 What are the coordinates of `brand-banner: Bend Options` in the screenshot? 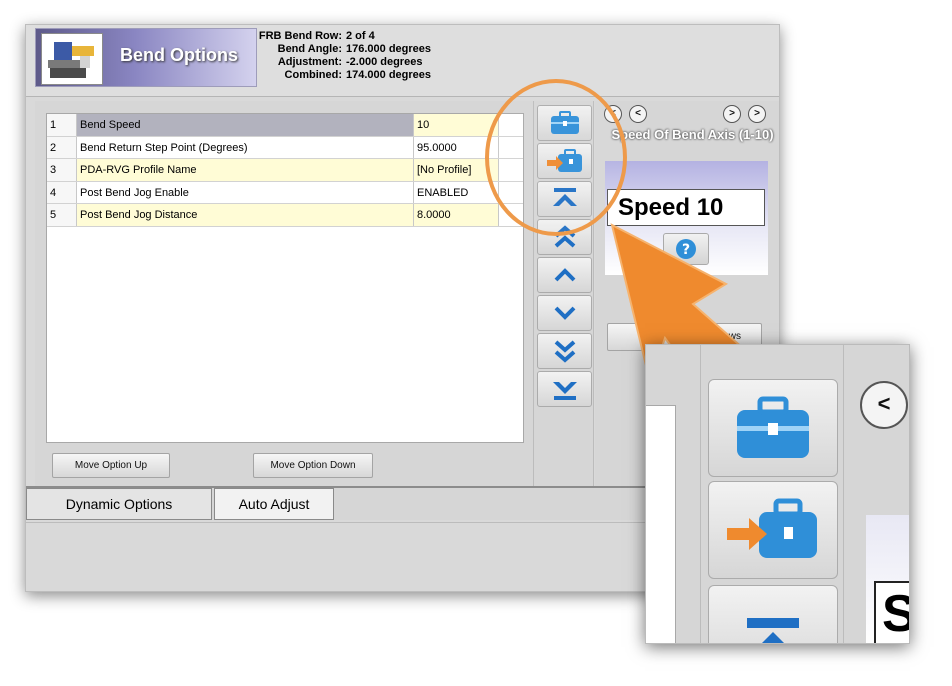 It's located at (146, 57).